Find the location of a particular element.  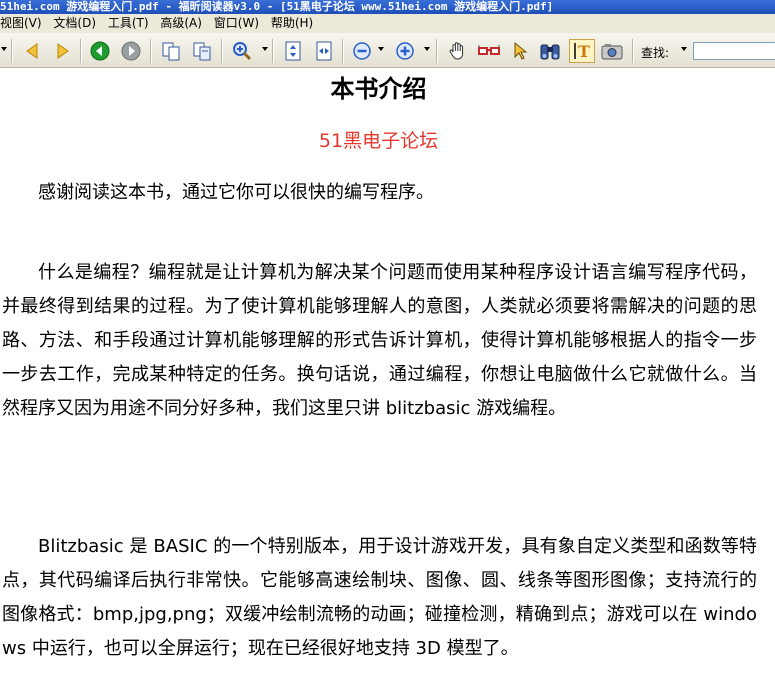

fit-page-icon is located at coordinates (293, 51).